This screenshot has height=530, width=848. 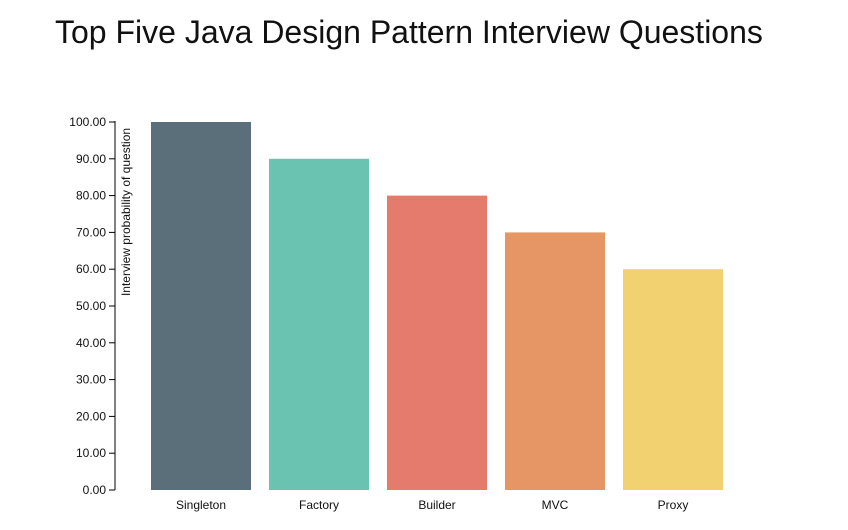 What do you see at coordinates (436, 505) in the screenshot?
I see `x-category-label: Builder` at bounding box center [436, 505].